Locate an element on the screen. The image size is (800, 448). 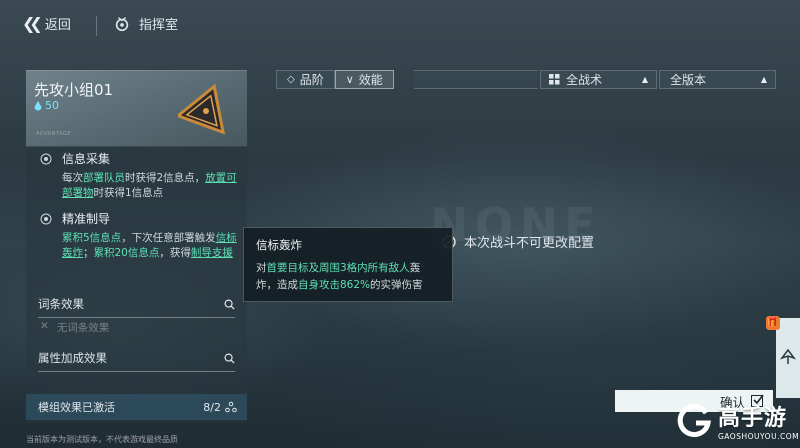
diamond-icon: ◇ is located at coordinates (291, 79).